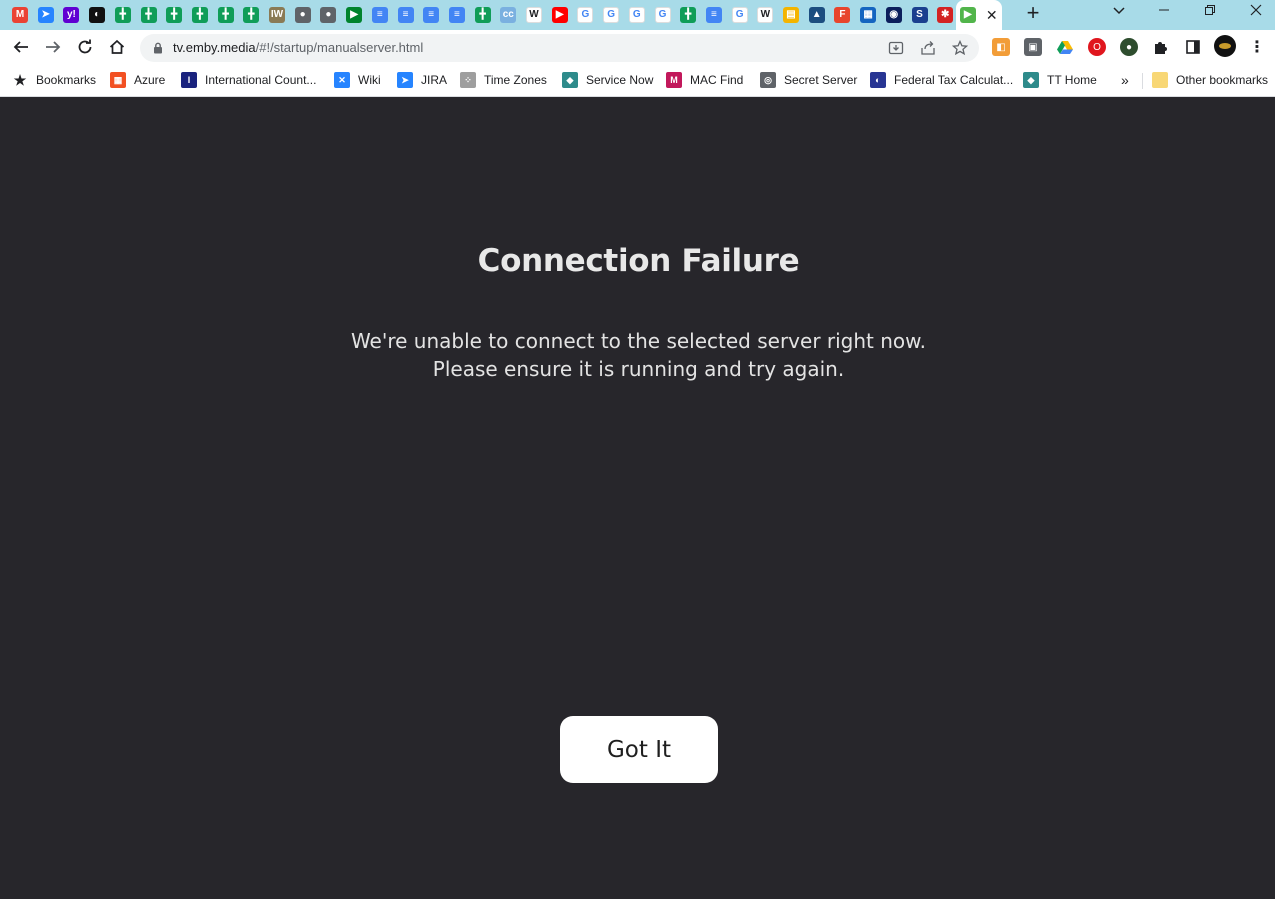  I want to click on vpn-icon: ●, so click(1129, 47).